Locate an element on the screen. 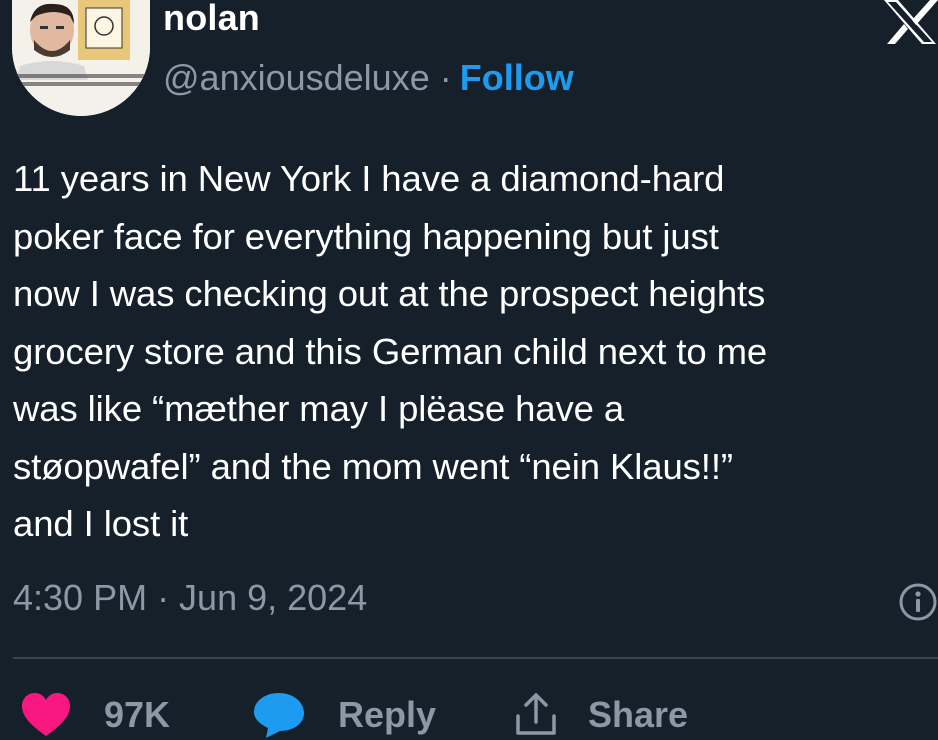 The width and height of the screenshot is (938, 740). reply-label: Reply is located at coordinates (387, 714).